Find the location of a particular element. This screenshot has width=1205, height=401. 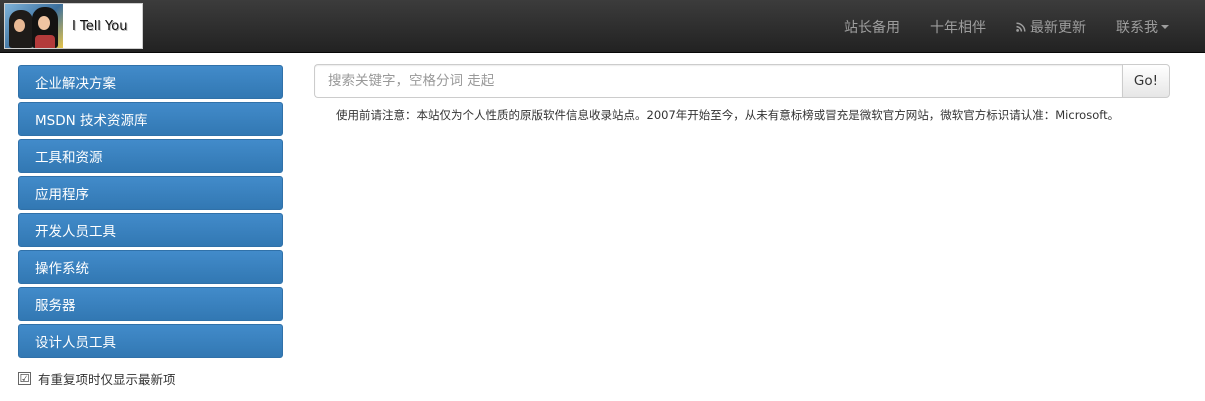

caret-down-icon is located at coordinates (1165, 26).